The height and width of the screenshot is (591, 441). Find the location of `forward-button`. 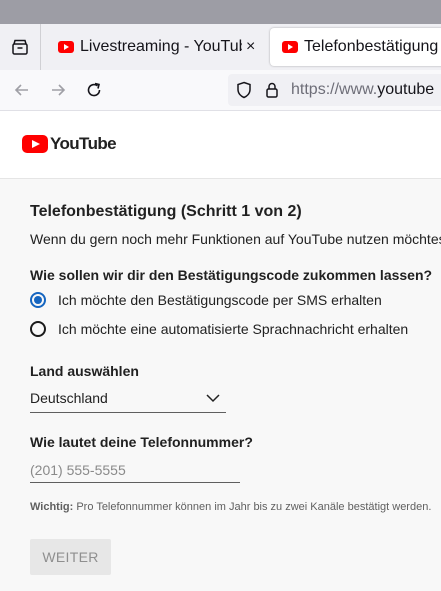

forward-button is located at coordinates (58, 90).